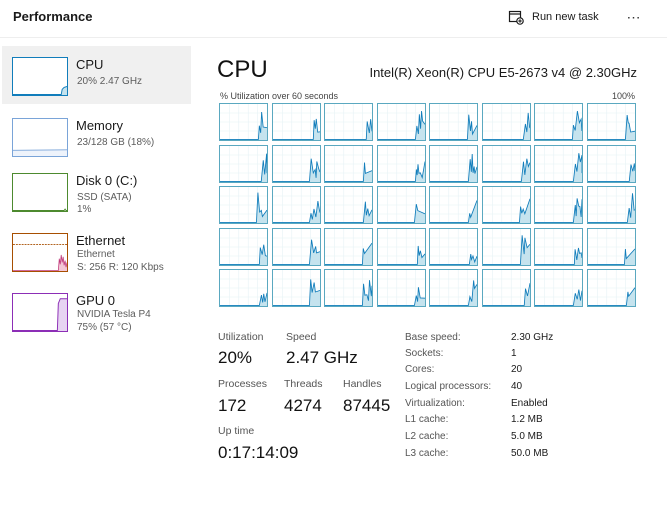  What do you see at coordinates (279, 96) in the screenshot?
I see `utilization-graph-label: % Utilization over 60 seconds` at bounding box center [279, 96].